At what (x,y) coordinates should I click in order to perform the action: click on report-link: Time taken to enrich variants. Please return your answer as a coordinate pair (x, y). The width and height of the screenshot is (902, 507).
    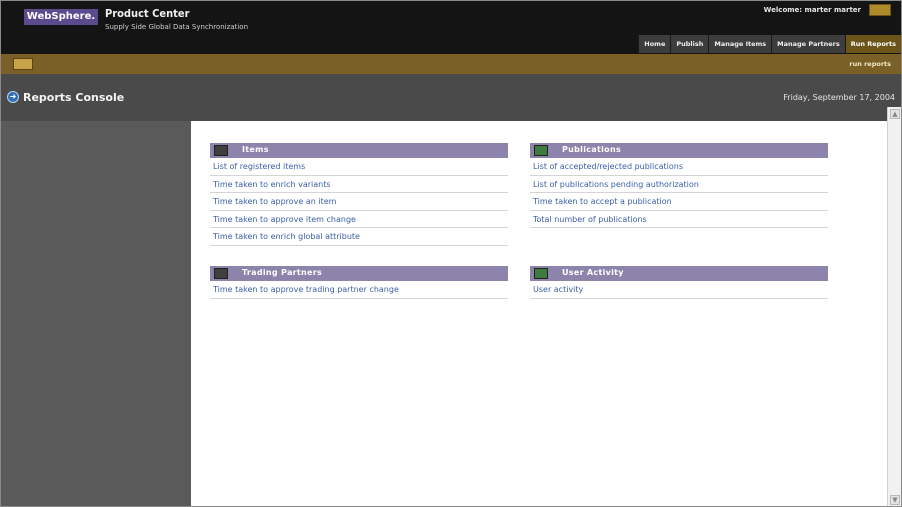
    Looking at the image, I should click on (359, 184).